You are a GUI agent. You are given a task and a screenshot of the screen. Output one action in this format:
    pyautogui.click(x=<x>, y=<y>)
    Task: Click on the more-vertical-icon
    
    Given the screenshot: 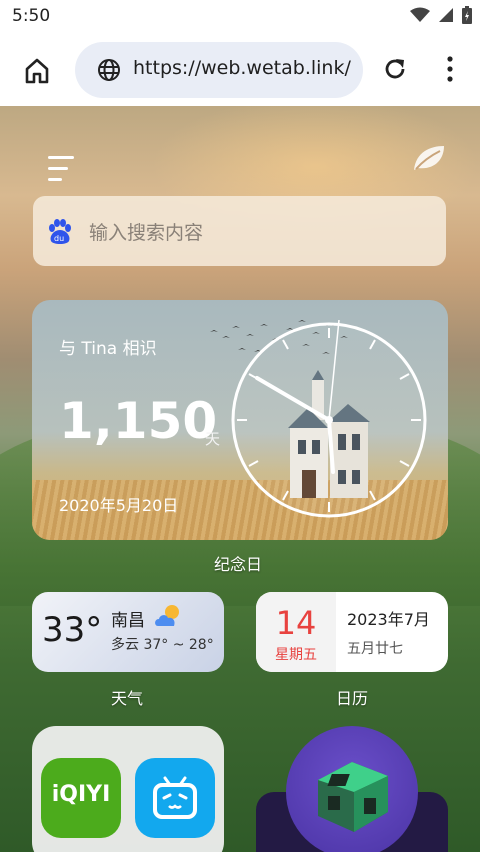 What is the action you would take?
    pyautogui.click(x=450, y=69)
    